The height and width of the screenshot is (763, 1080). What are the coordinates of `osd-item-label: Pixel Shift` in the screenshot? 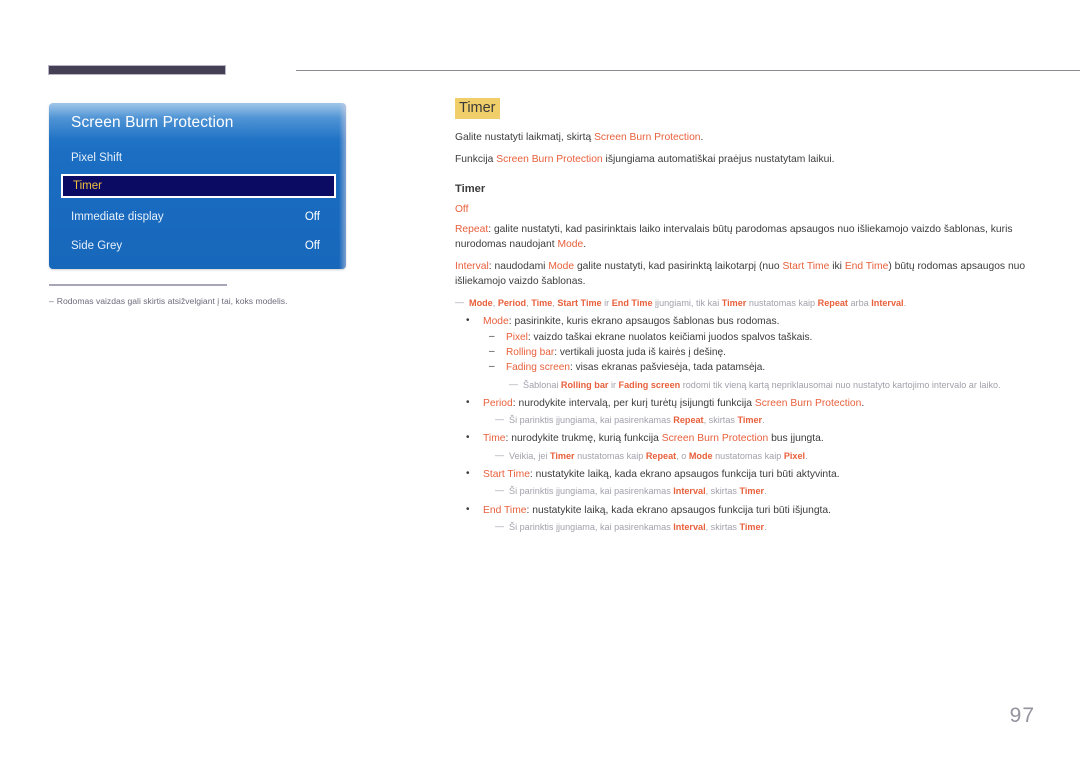 It's located at (97, 158).